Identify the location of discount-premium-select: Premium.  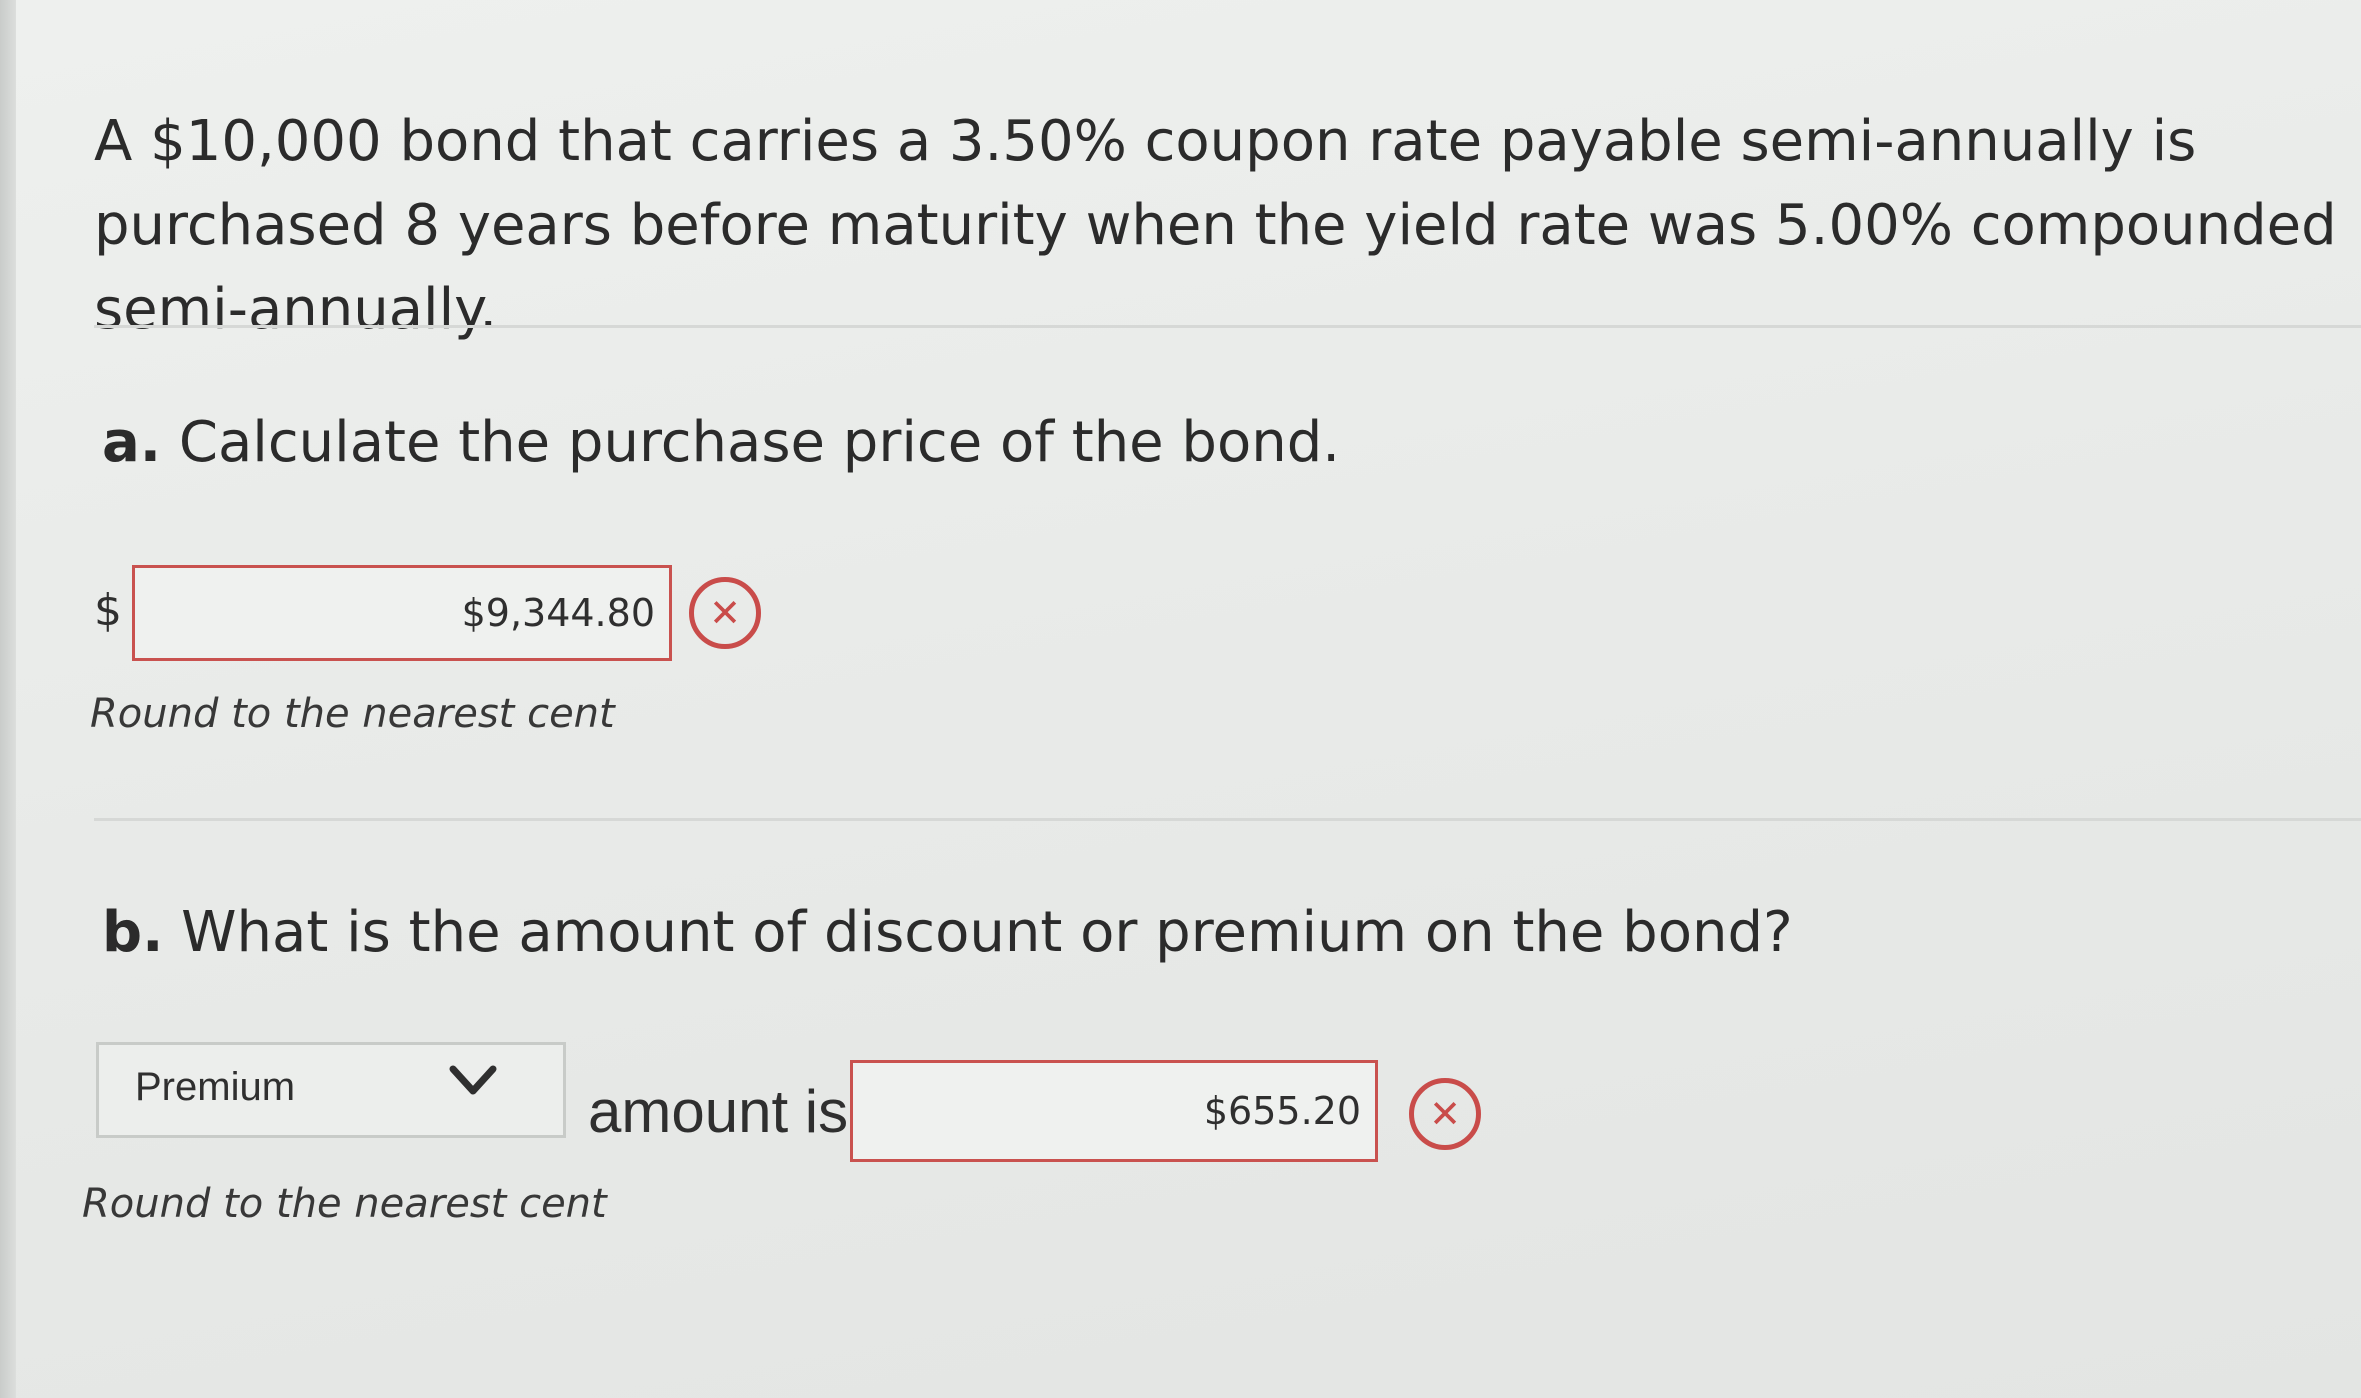
(331, 1090).